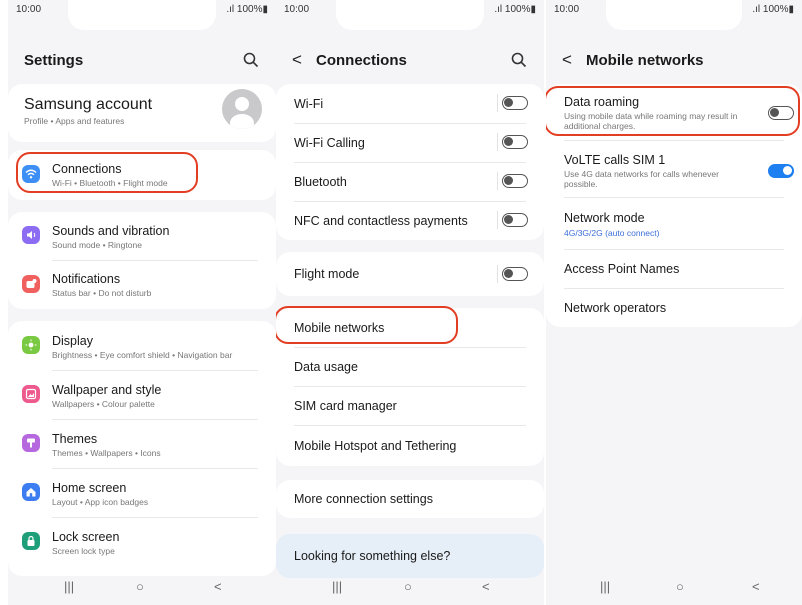 The image size is (802, 605). I want to click on person-icon, so click(242, 113).